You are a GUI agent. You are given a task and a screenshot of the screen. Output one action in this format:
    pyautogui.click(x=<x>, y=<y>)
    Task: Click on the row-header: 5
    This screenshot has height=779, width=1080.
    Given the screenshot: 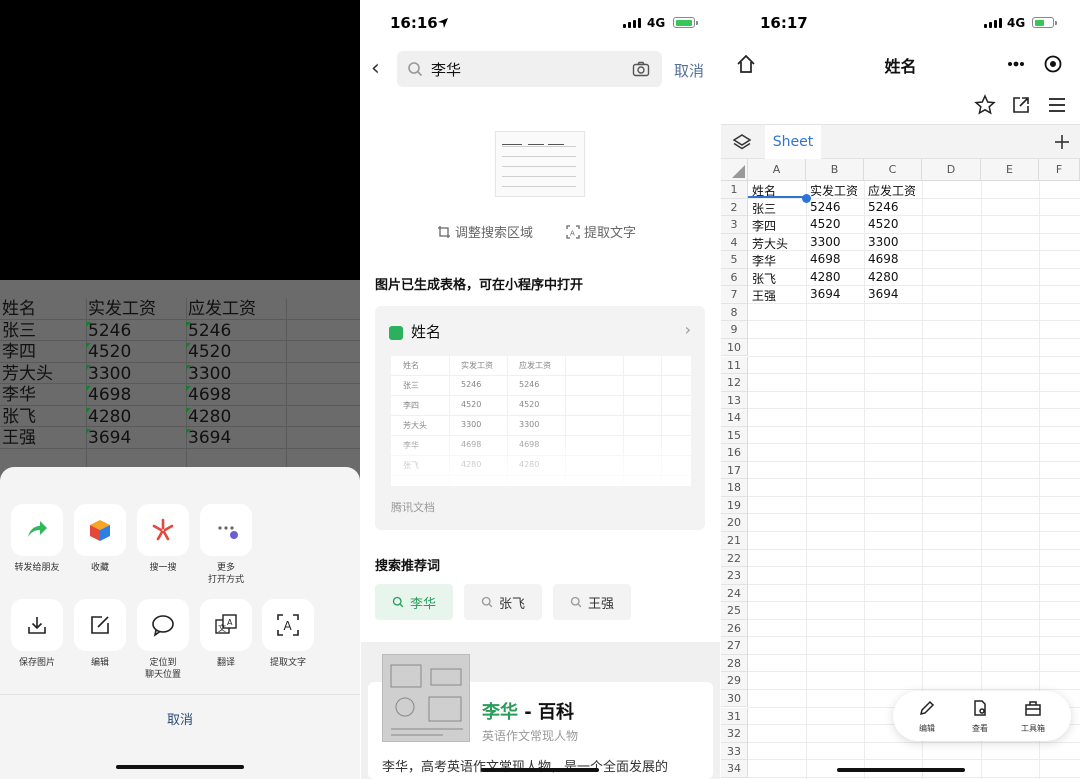 What is the action you would take?
    pyautogui.click(x=734, y=260)
    